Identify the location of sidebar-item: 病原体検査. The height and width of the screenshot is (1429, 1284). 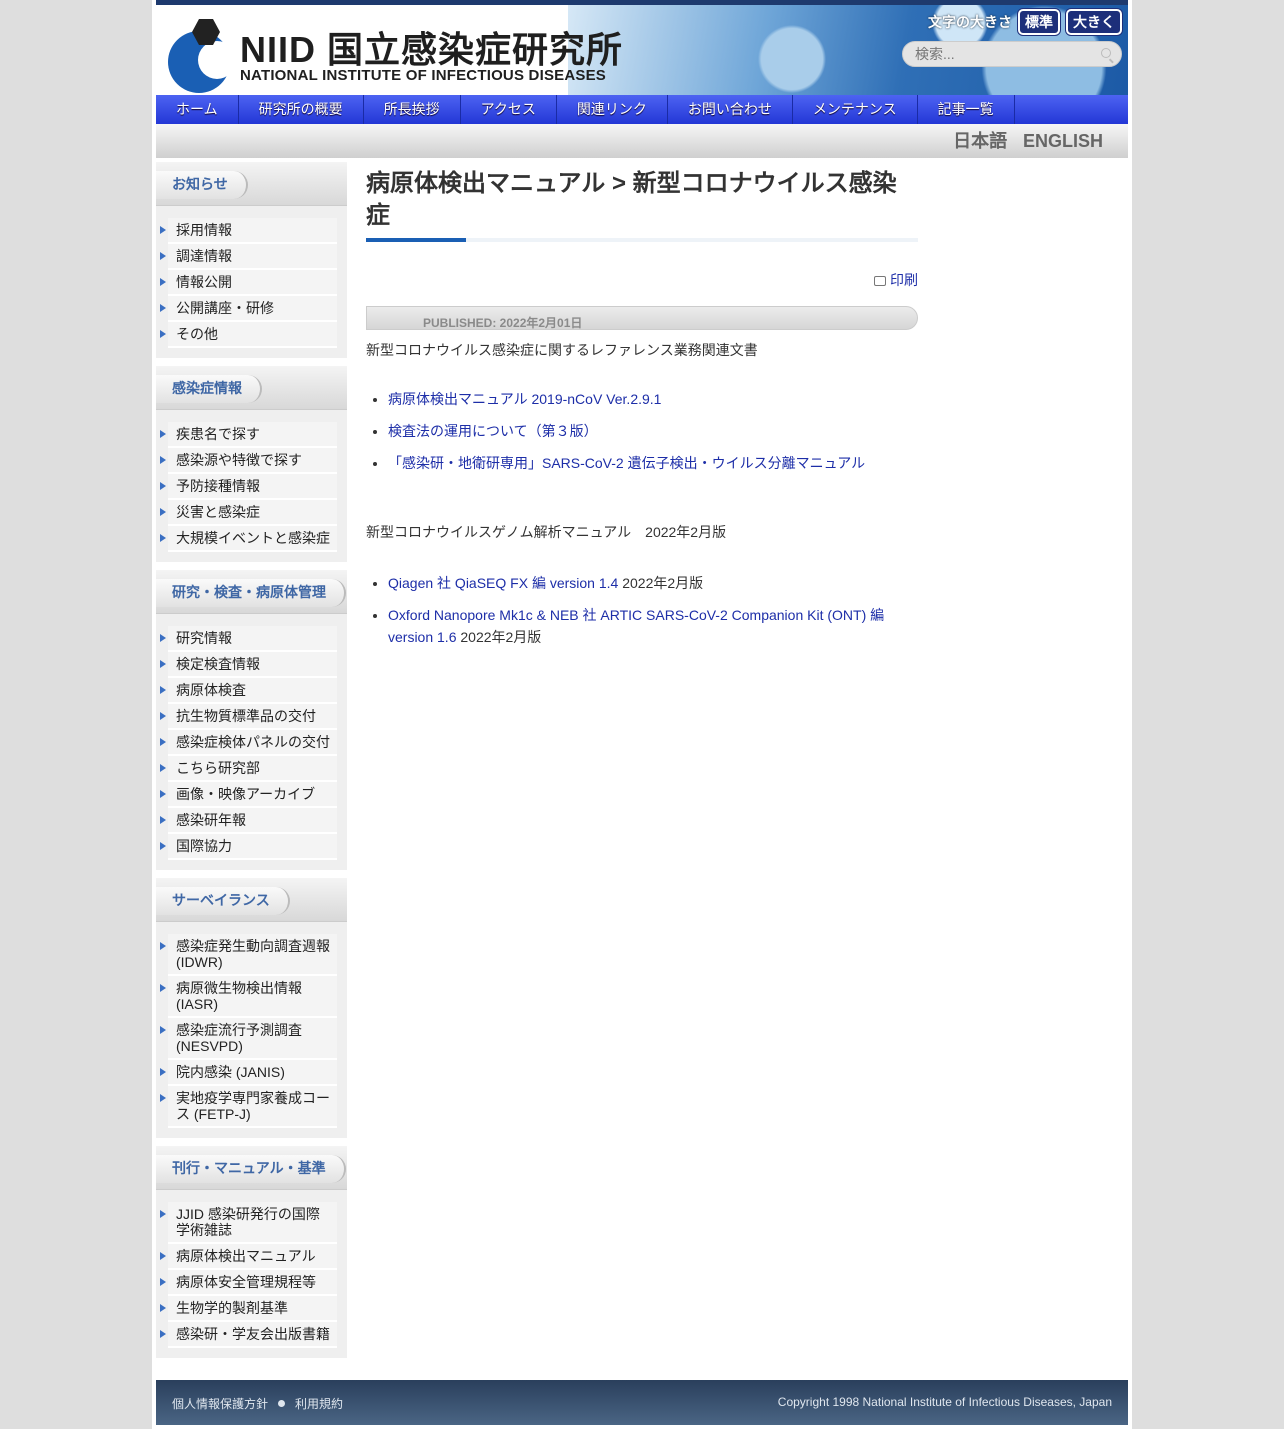
(248, 691).